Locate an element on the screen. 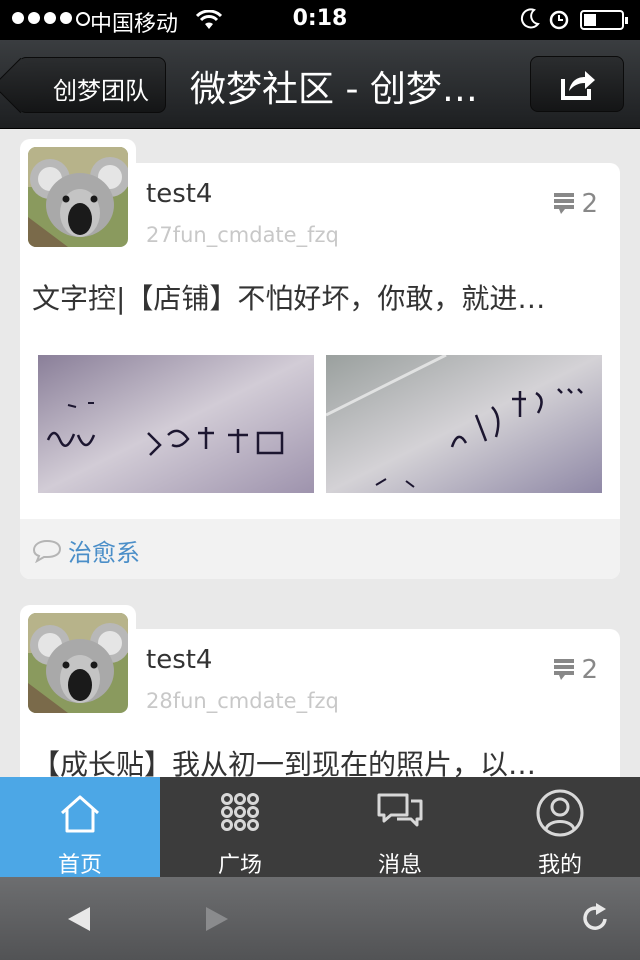 The width and height of the screenshot is (640, 960). share-icon is located at coordinates (578, 85).